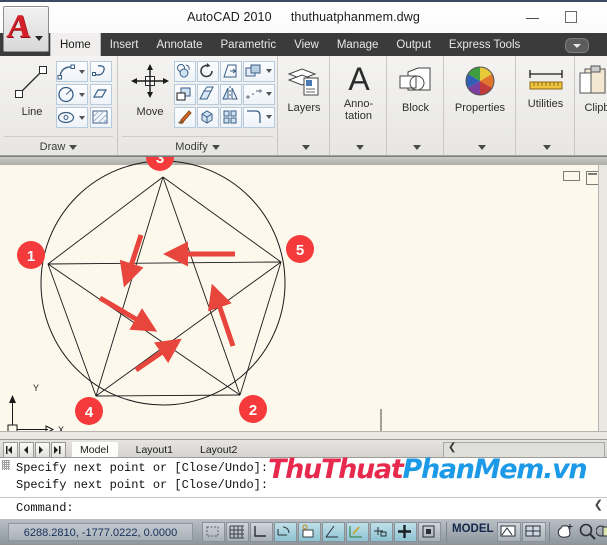 Image resolution: width=607 pixels, height=546 pixels. Describe the element at coordinates (95, 450) in the screenshot. I see `layout-tab-model: Model` at that location.